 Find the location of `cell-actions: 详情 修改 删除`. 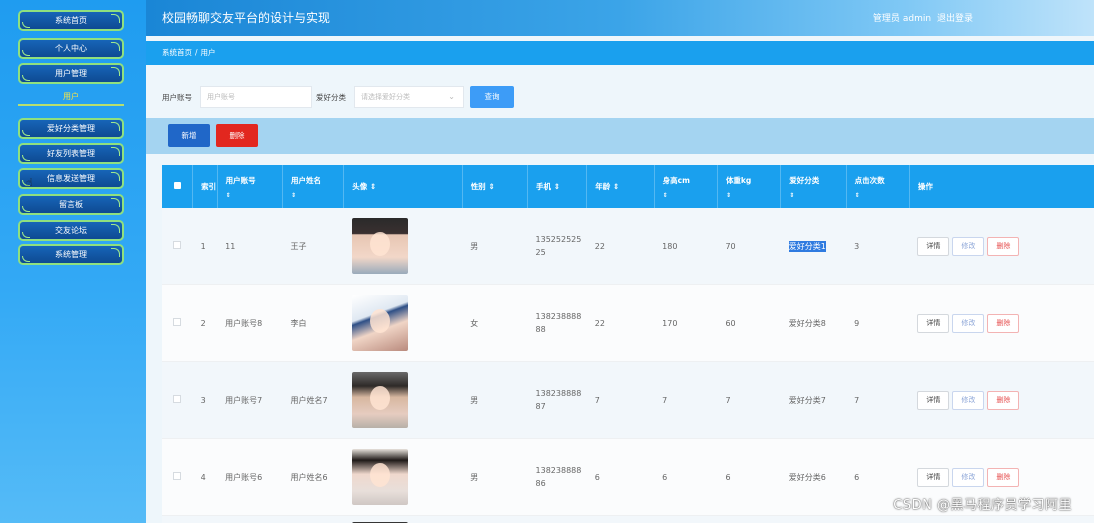

cell-actions: 详情 修改 删除 is located at coordinates (1001, 246).